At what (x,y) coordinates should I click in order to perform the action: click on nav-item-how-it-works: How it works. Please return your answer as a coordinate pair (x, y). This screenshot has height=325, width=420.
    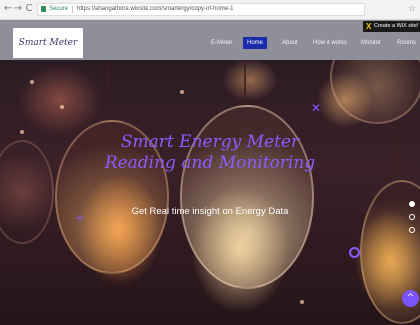
    Looking at the image, I should click on (330, 43).